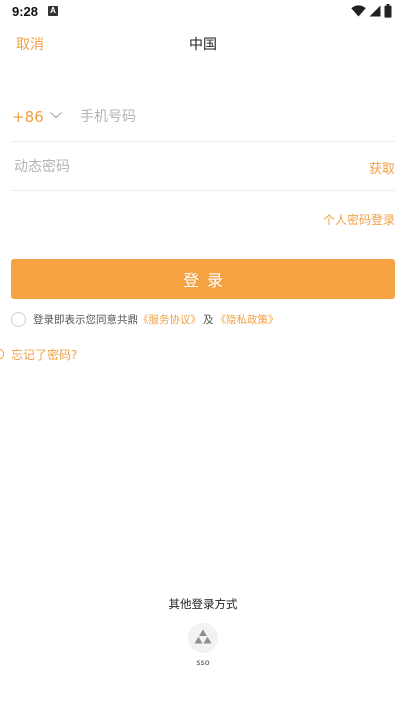  Describe the element at coordinates (44, 354) in the screenshot. I see `forgot-password-link: 忘记了密码?` at that location.